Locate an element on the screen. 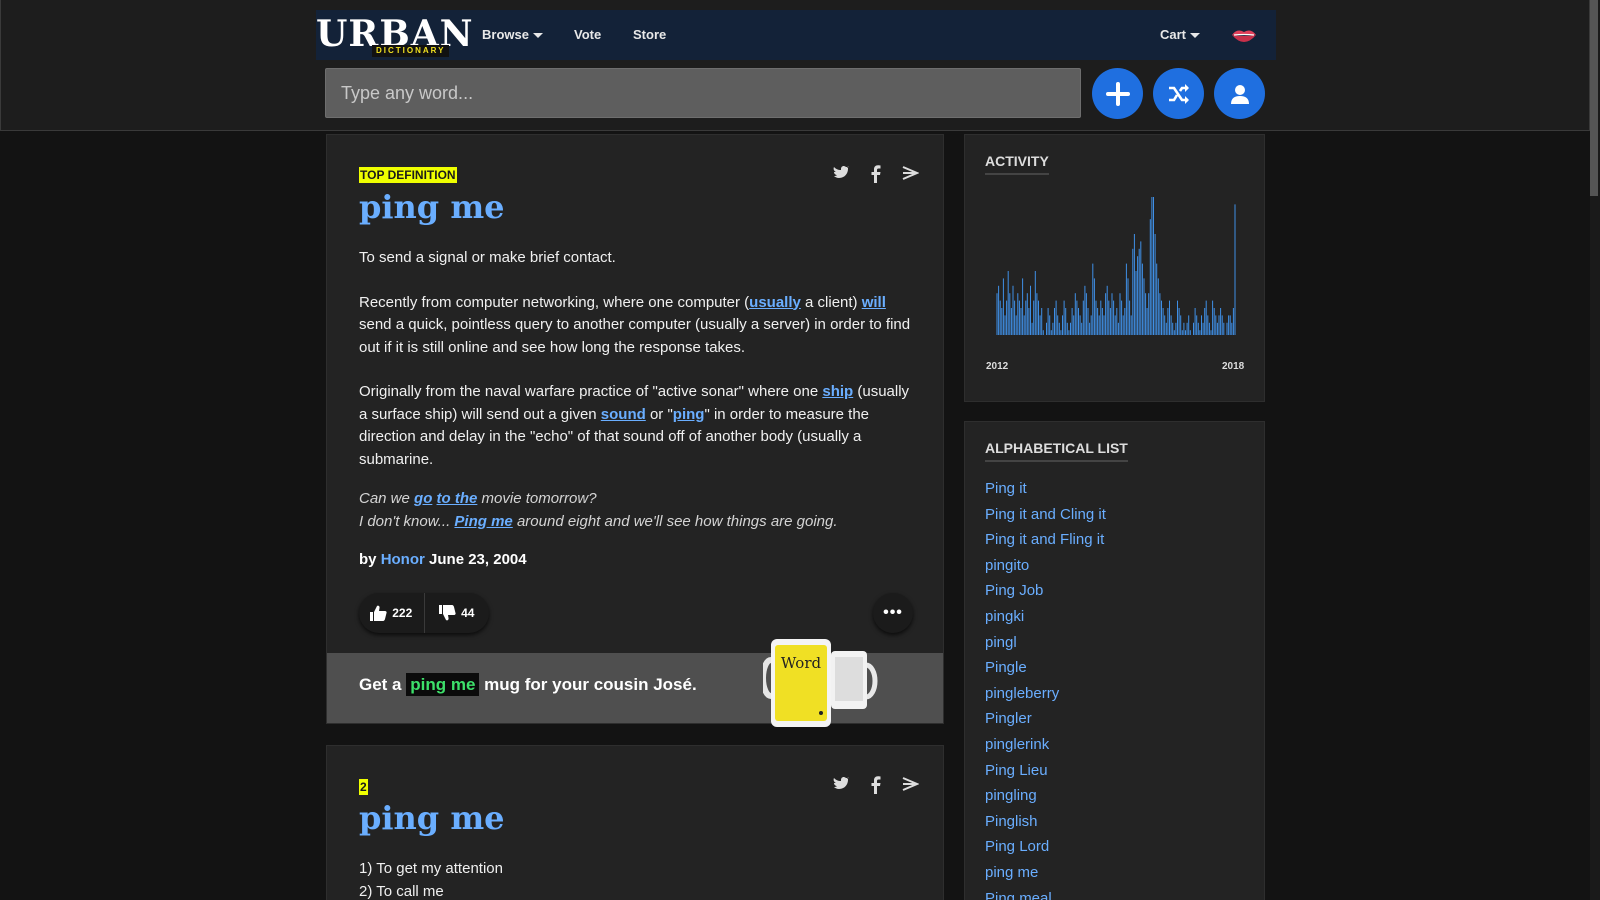 This screenshot has height=900, width=1600. author-link: Honor is located at coordinates (403, 559).